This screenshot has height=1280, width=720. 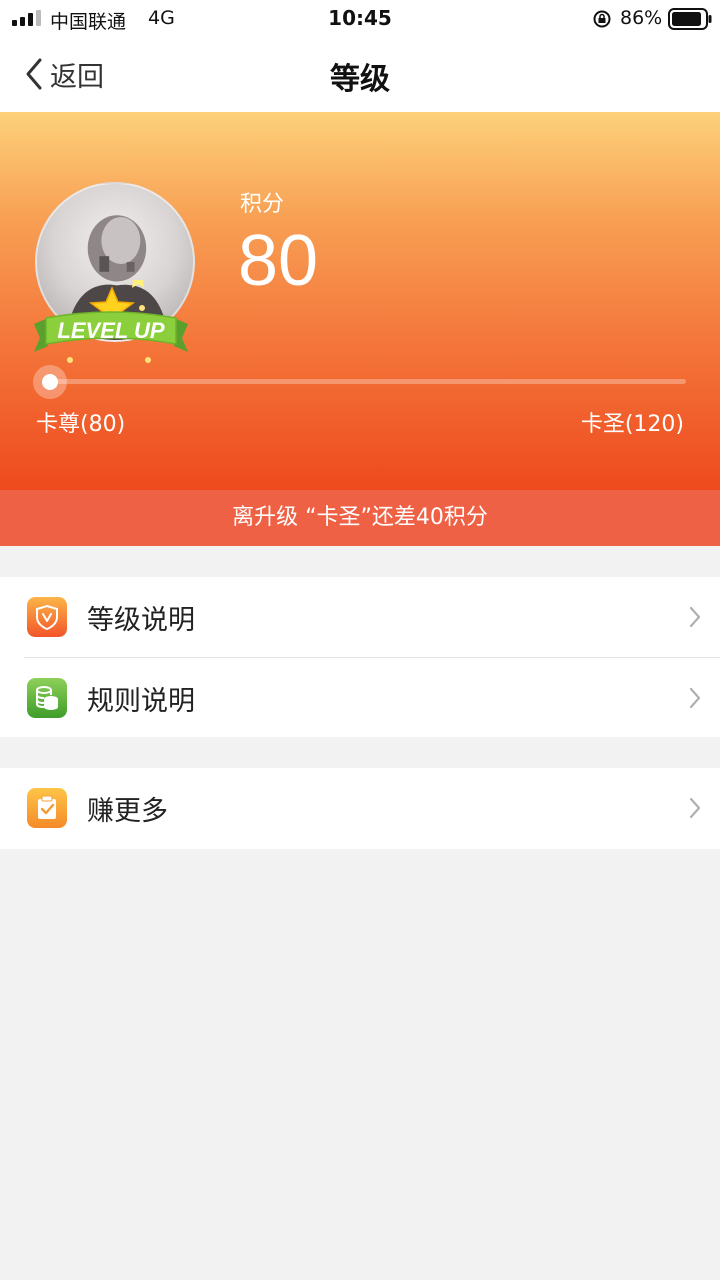 What do you see at coordinates (262, 204) in the screenshot?
I see `points-label: 积分` at bounding box center [262, 204].